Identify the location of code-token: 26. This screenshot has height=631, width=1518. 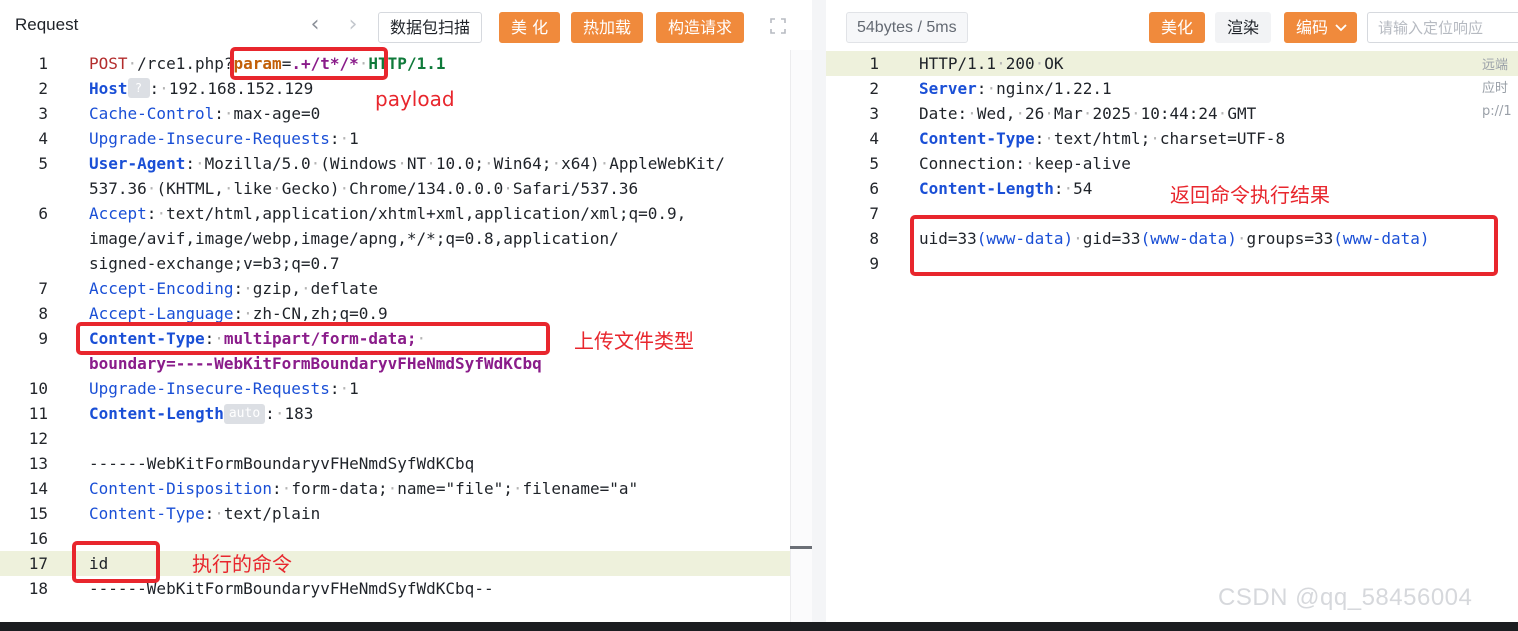
(1034, 113).